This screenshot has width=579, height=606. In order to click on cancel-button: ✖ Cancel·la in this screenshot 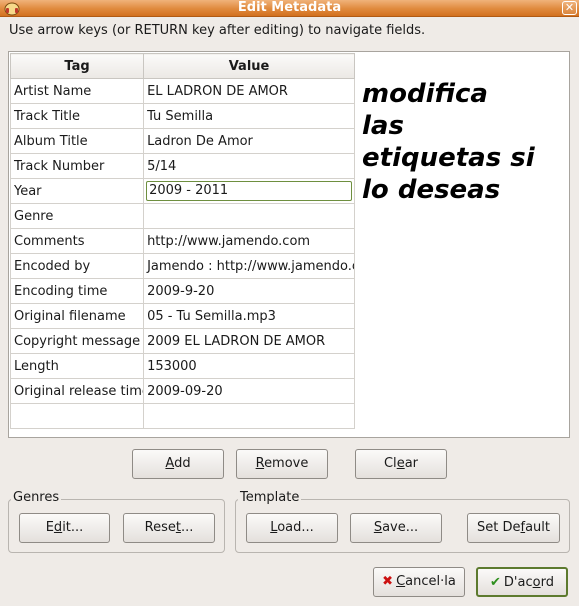, I will do `click(419, 582)`.